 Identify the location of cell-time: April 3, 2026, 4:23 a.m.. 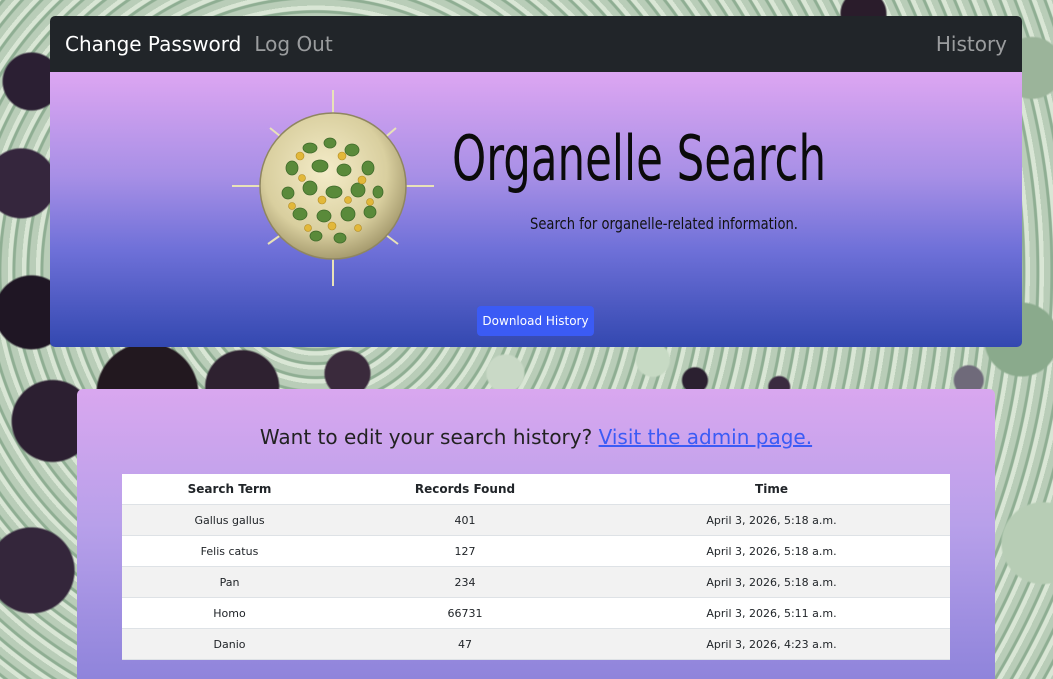
(771, 644).